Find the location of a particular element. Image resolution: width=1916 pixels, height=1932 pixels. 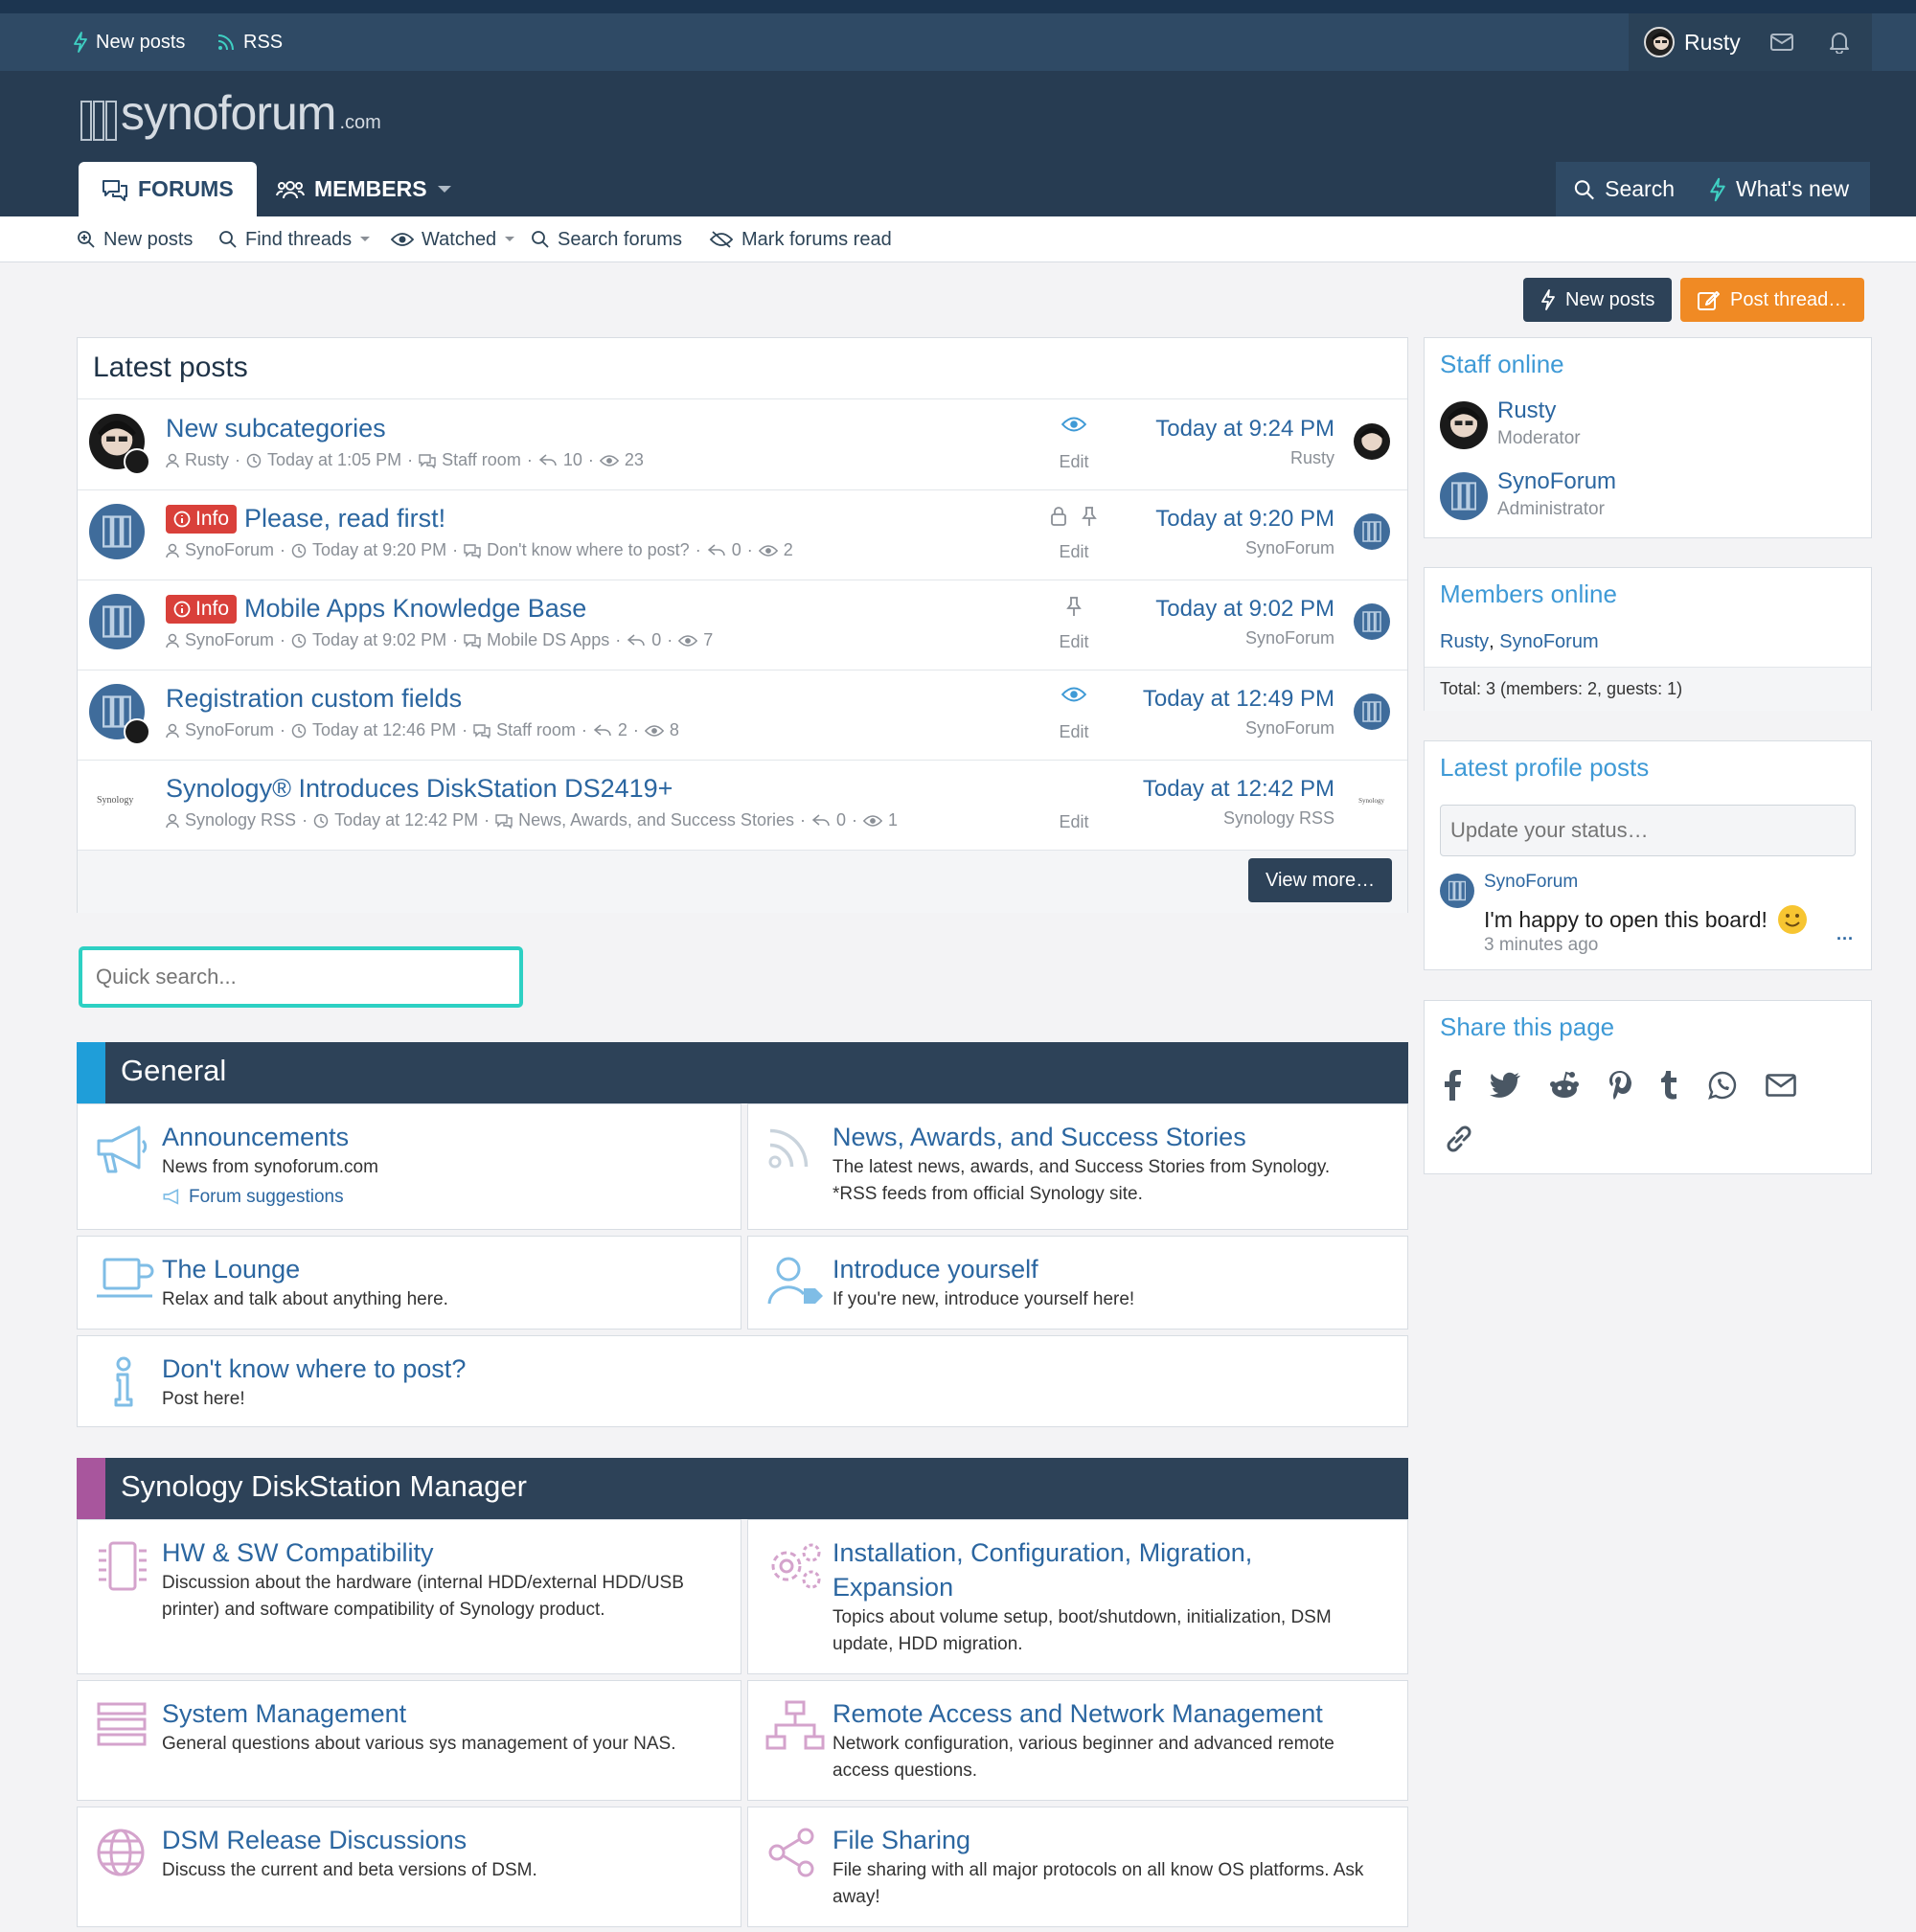

forum-node-dont-know: Don't know where to post? Post here! is located at coordinates (742, 1381).